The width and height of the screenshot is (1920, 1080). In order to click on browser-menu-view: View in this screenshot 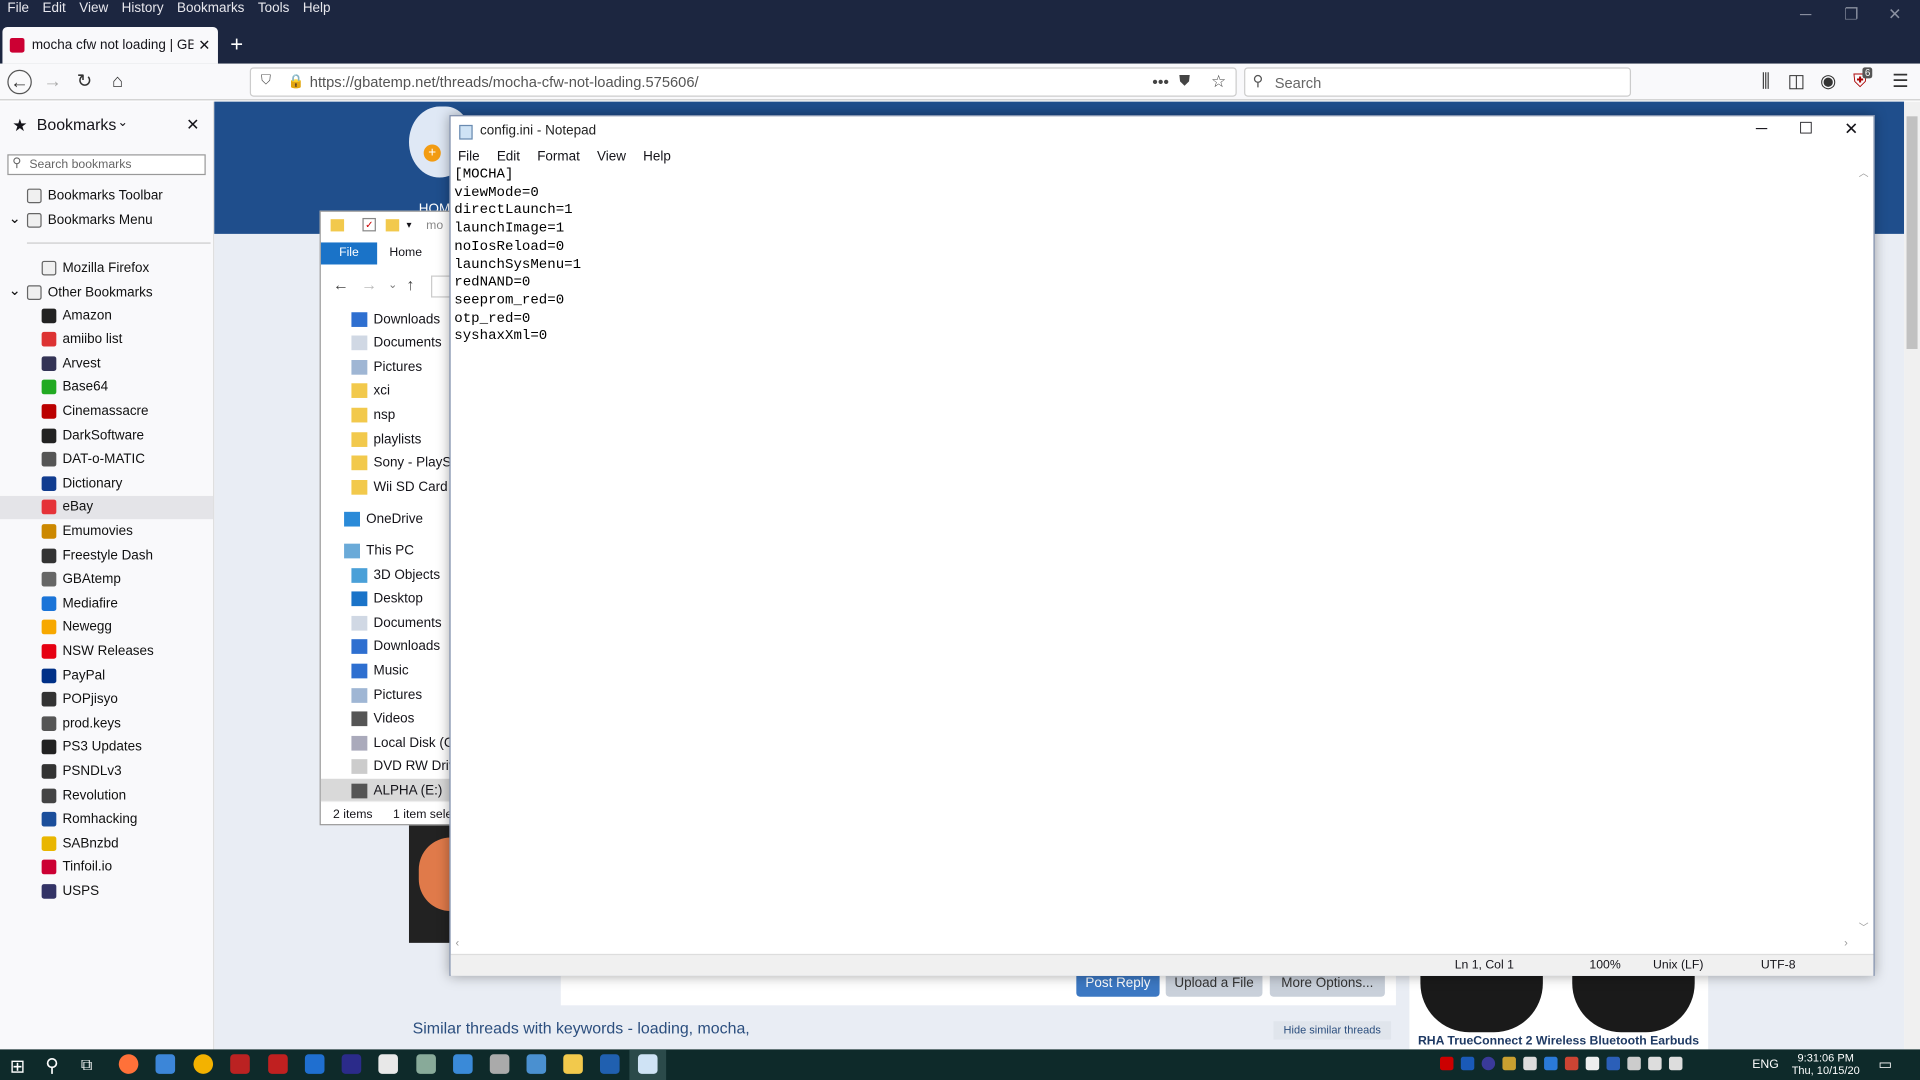, I will do `click(93, 10)`.